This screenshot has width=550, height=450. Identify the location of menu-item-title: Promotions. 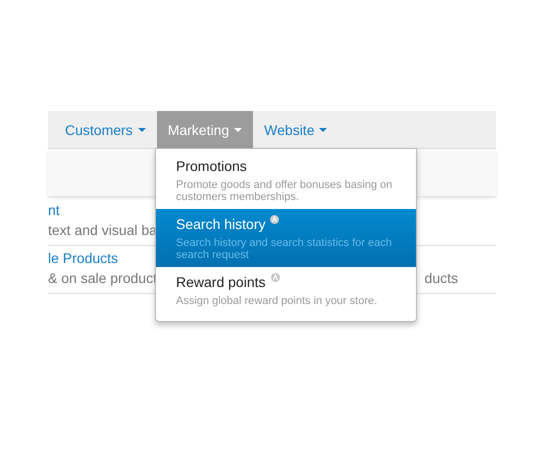
(211, 166).